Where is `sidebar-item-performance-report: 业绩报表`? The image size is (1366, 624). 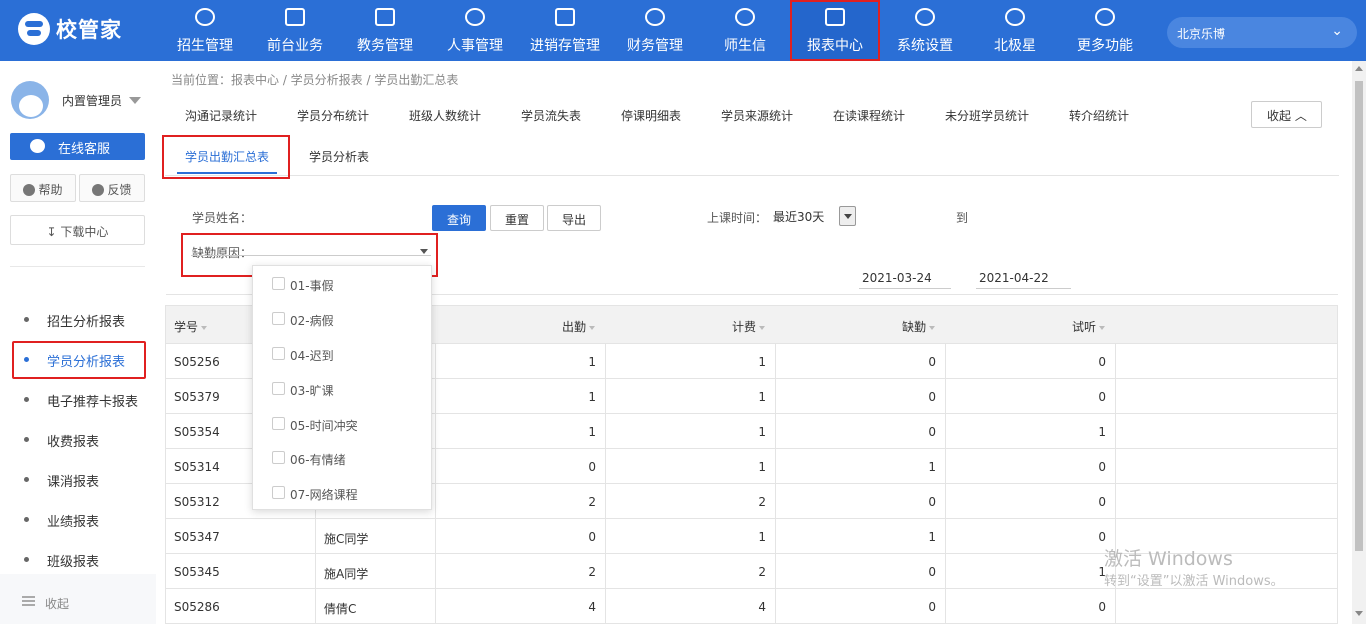 sidebar-item-performance-report: 业绩报表 is located at coordinates (78, 520).